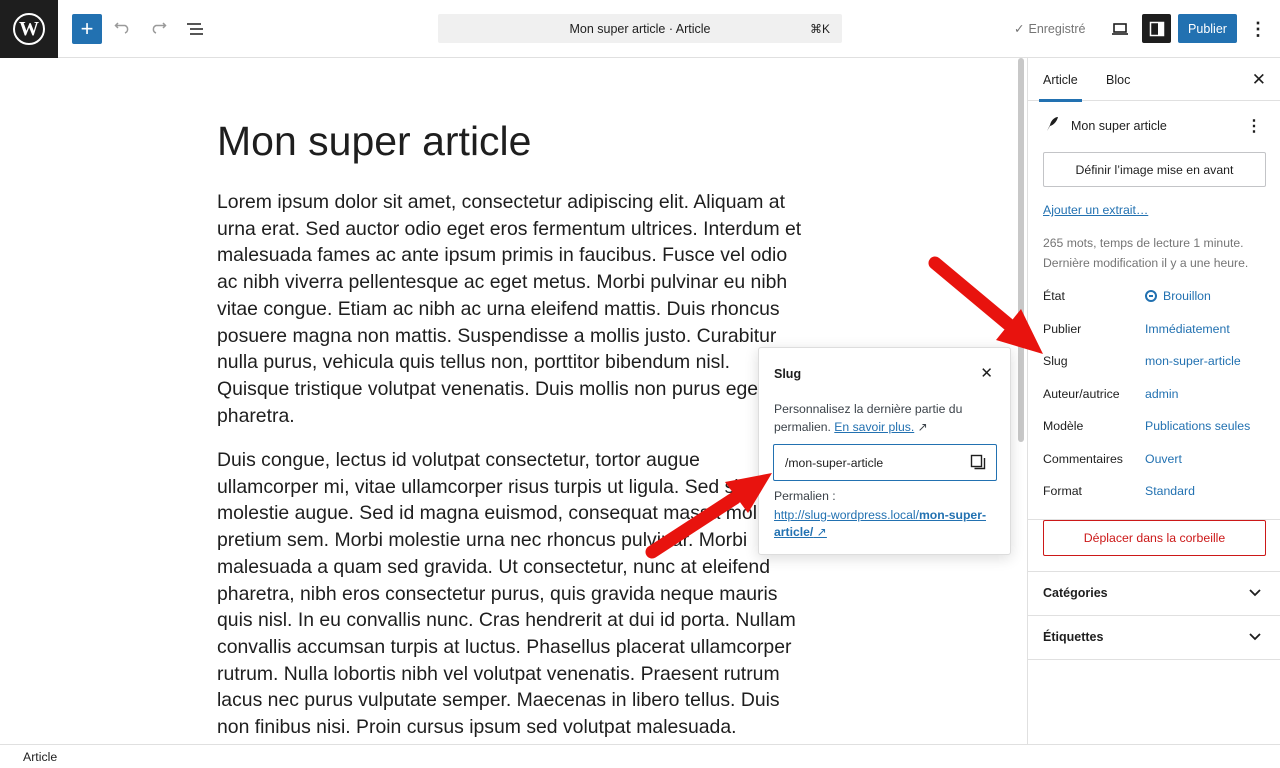 This screenshot has width=1280, height=768. I want to click on vertical-ellipsis-icon: ⋮, so click(1258, 28).